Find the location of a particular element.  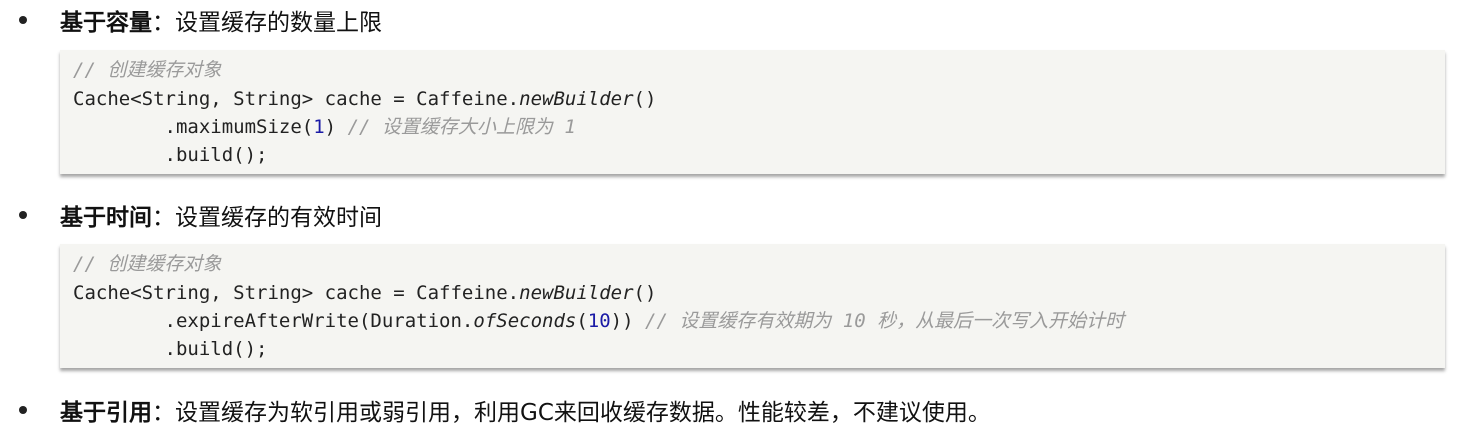

code-text: )) is located at coordinates (627, 321).